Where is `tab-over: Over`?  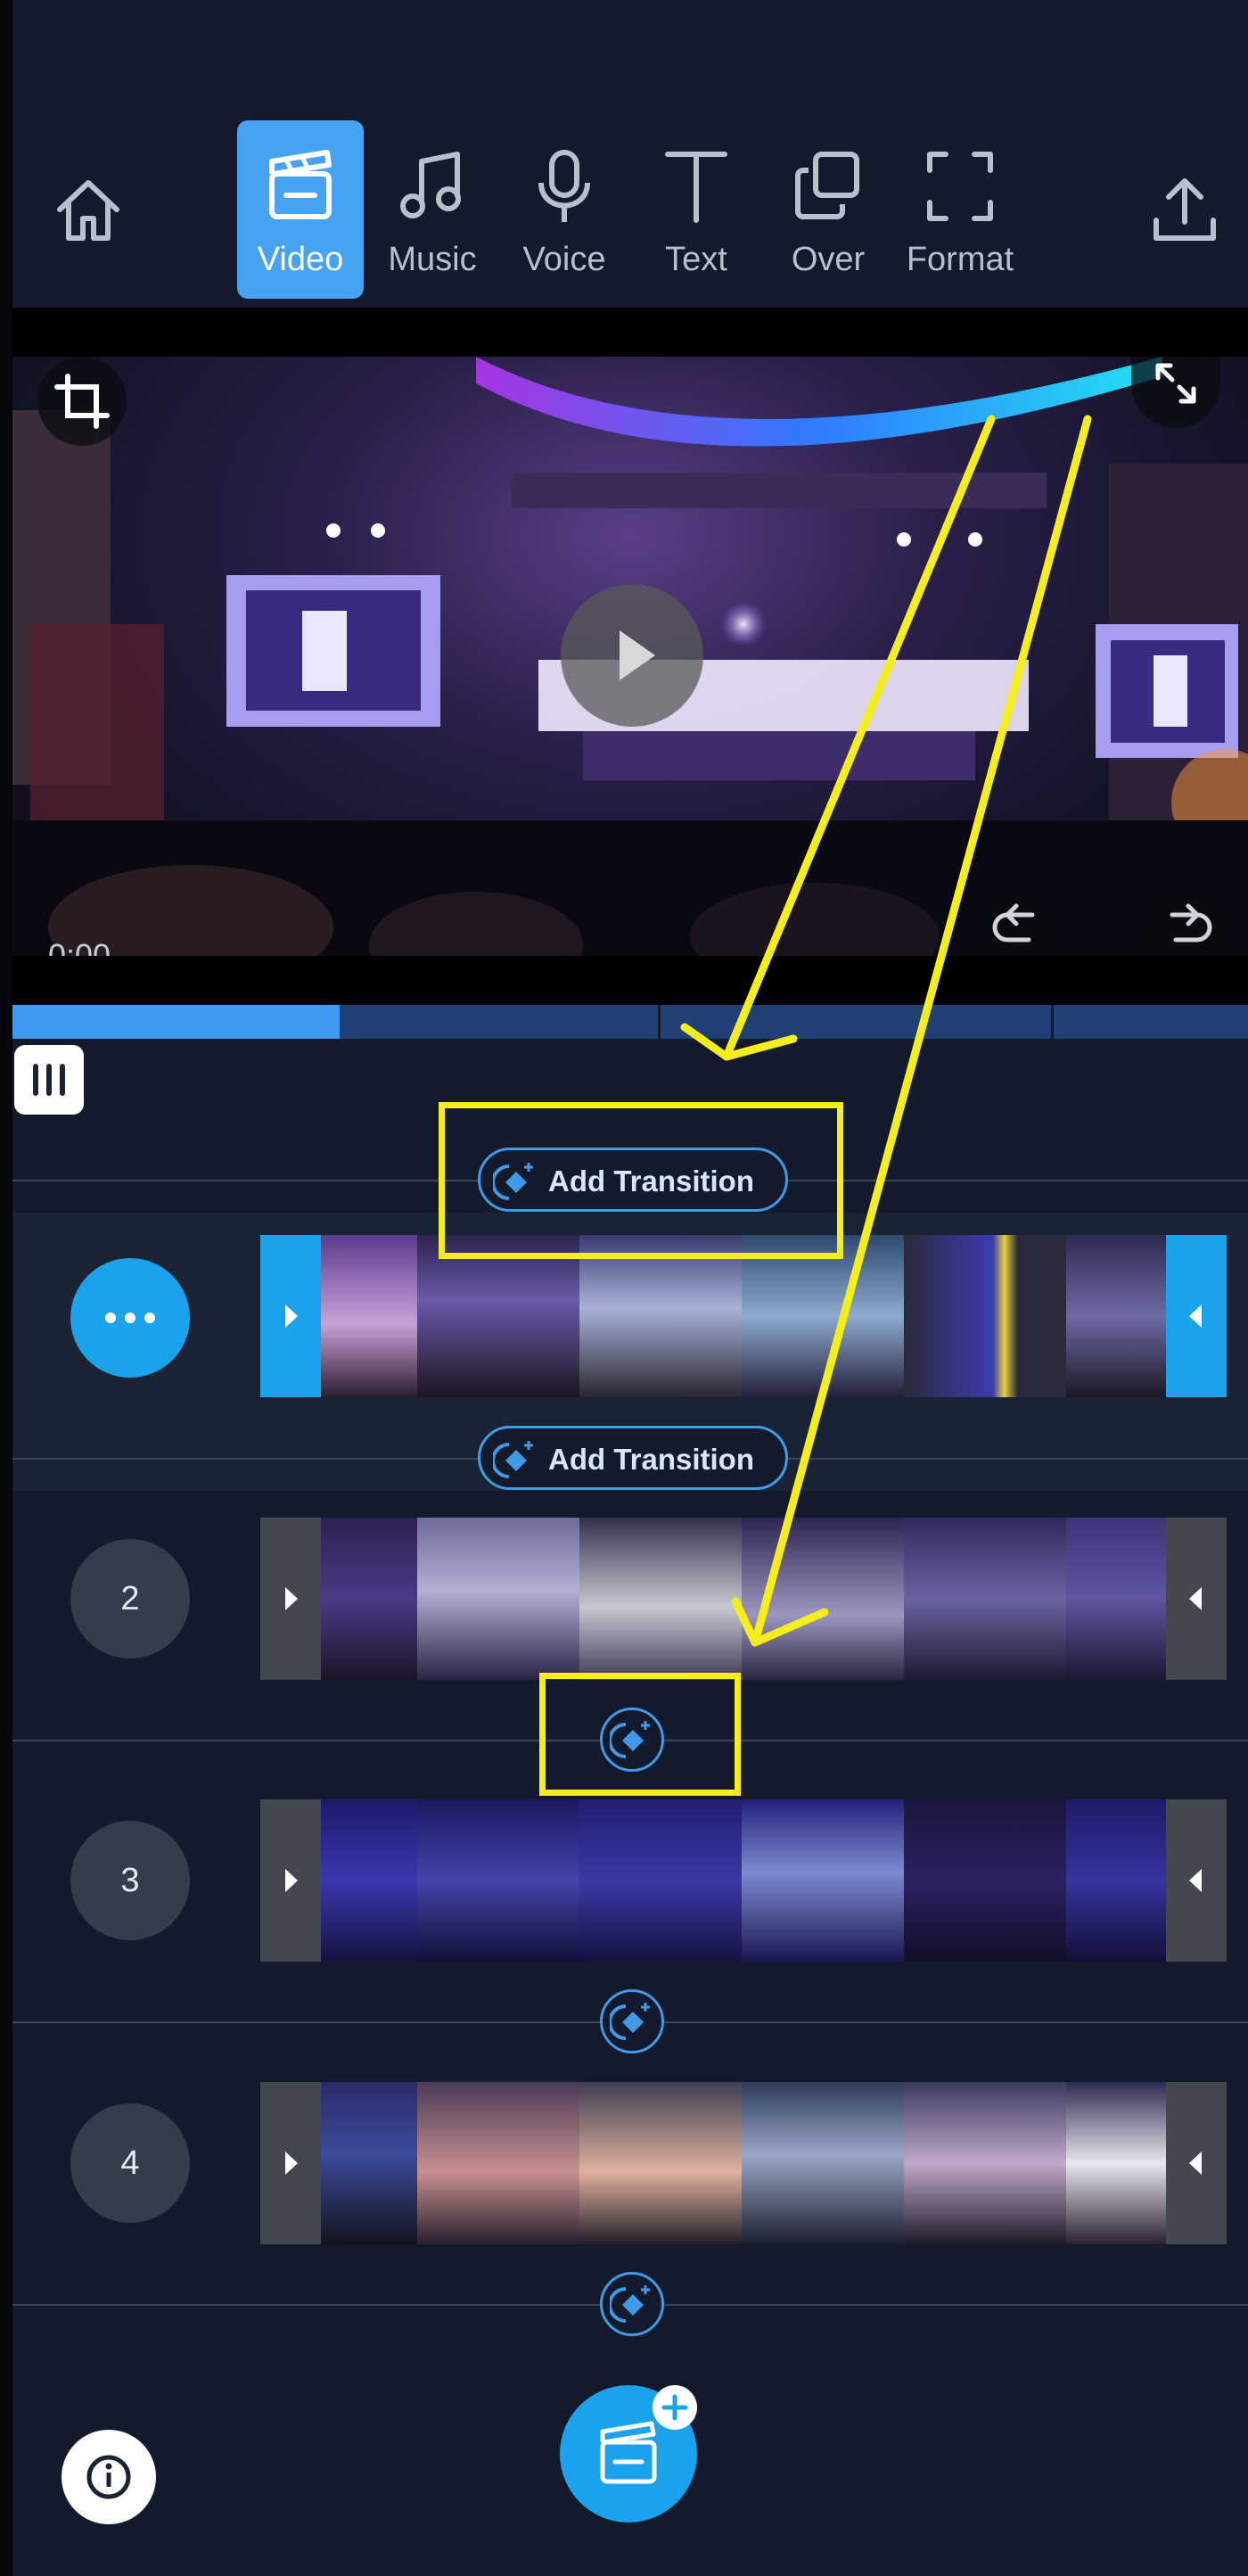 tab-over: Over is located at coordinates (828, 209).